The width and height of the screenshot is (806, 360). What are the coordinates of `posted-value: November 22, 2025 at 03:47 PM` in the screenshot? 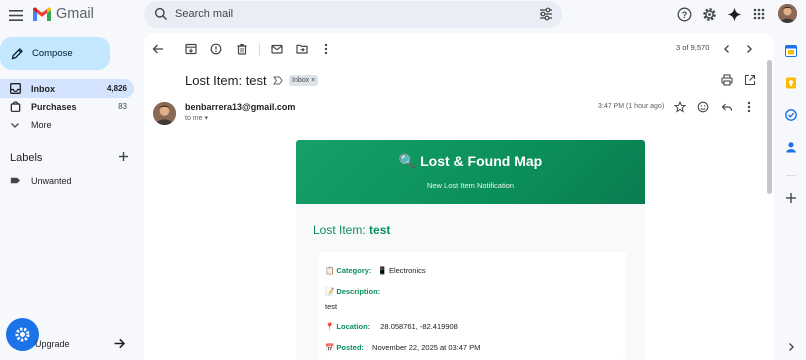 It's located at (426, 347).